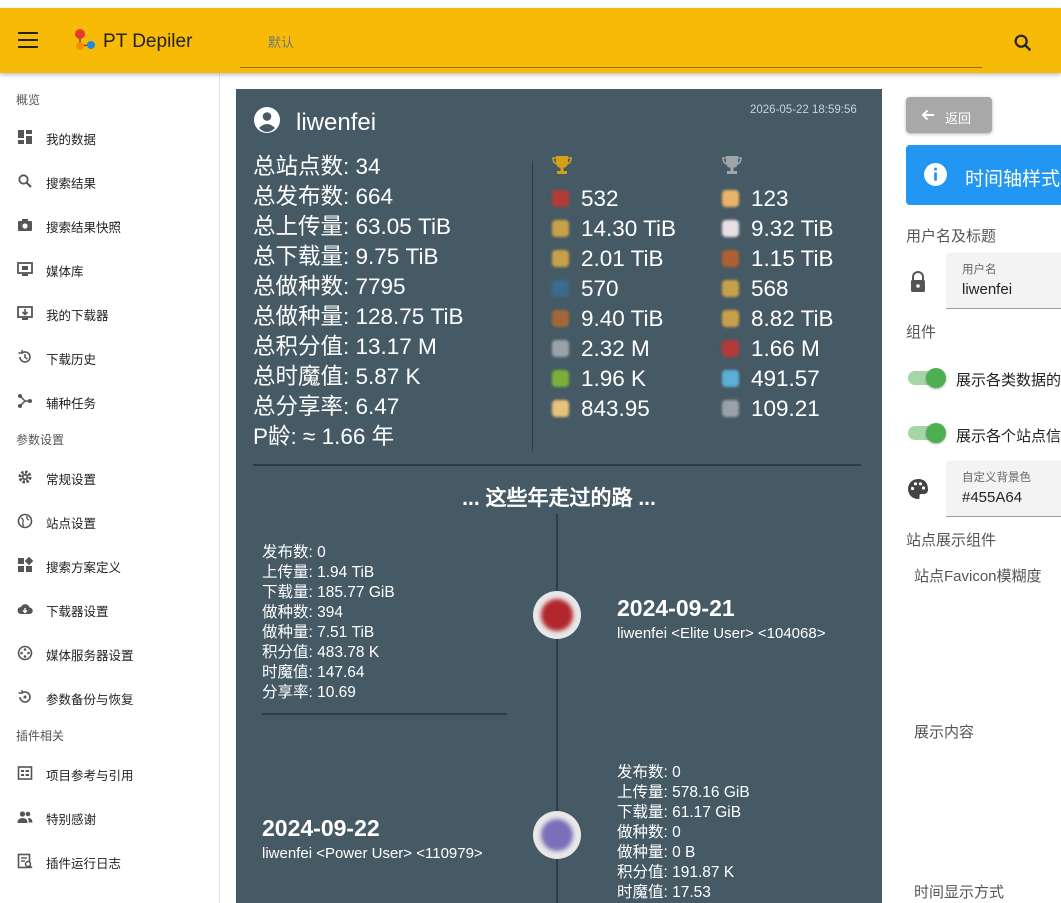  Describe the element at coordinates (324, 436) in the screenshot. I see `stat-account-age: P龄: ≈ 1.66 年` at that location.